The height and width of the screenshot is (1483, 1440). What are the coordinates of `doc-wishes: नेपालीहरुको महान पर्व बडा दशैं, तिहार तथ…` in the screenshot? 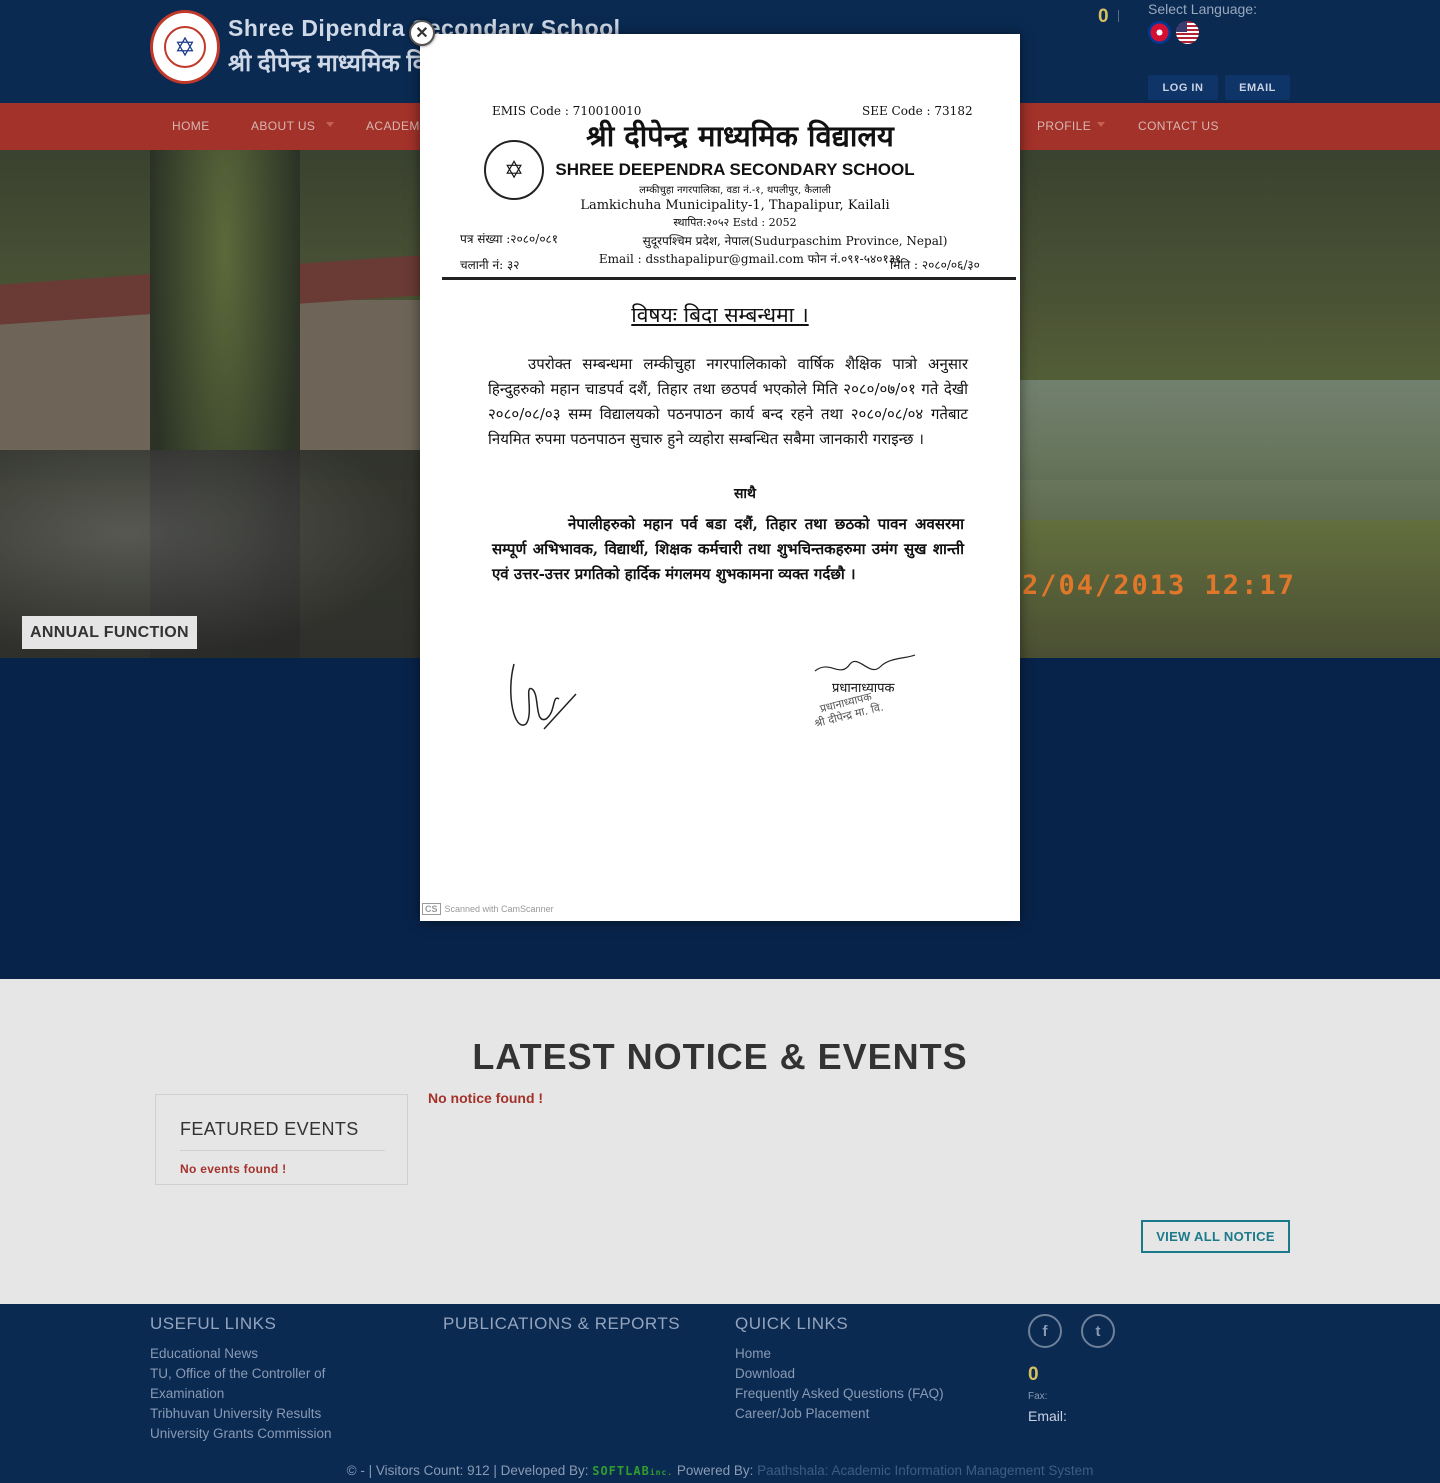 It's located at (728, 549).